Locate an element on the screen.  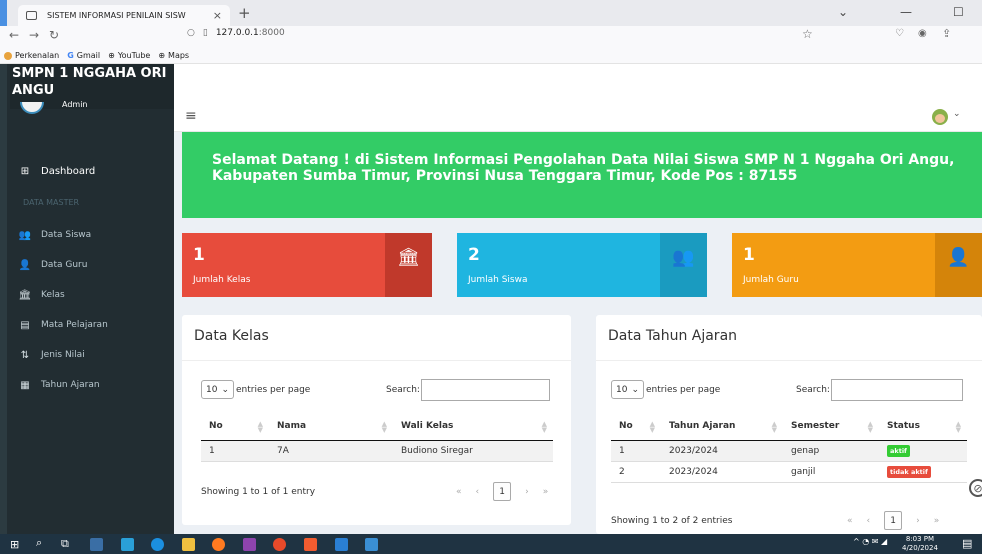
pocket-icon: ♡ is located at coordinates (899, 33).